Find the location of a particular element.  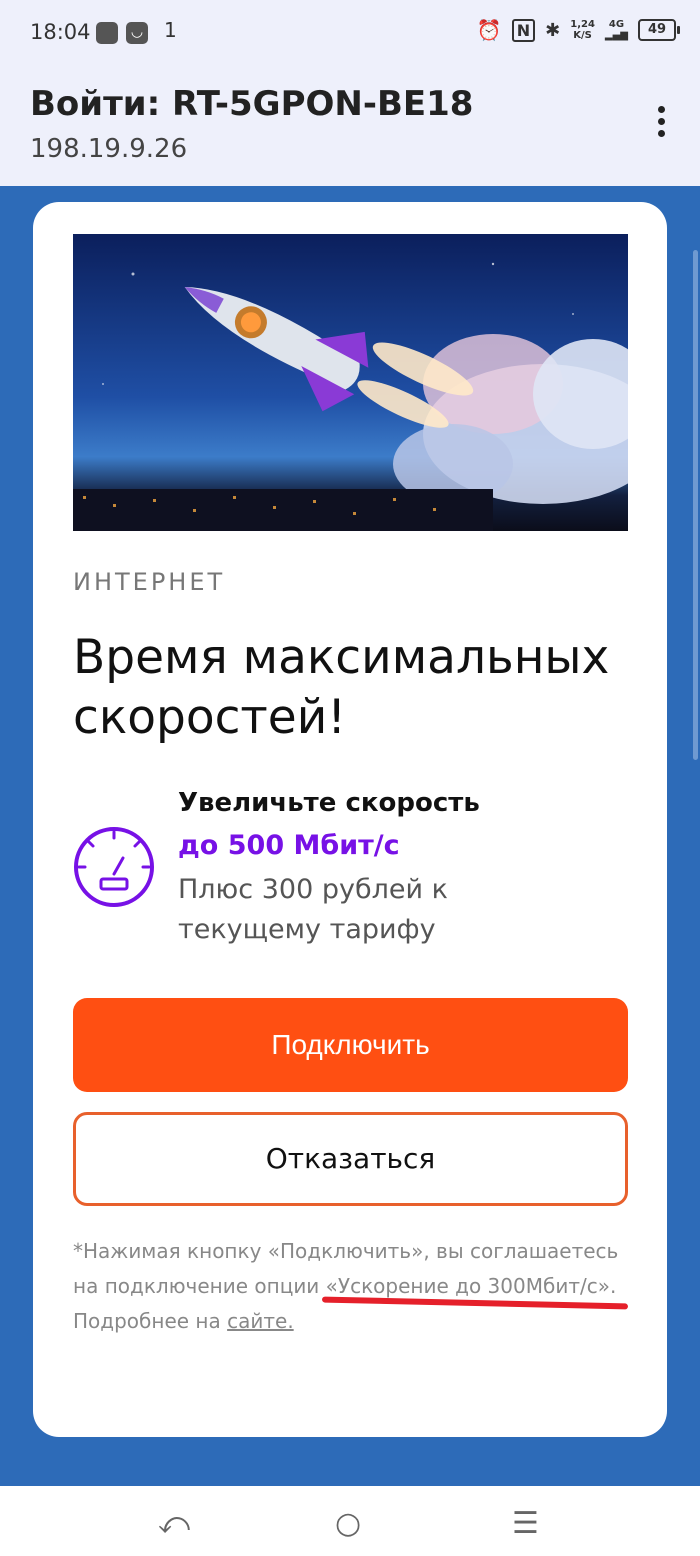

connect-button: Подключить is located at coordinates (350, 1045).